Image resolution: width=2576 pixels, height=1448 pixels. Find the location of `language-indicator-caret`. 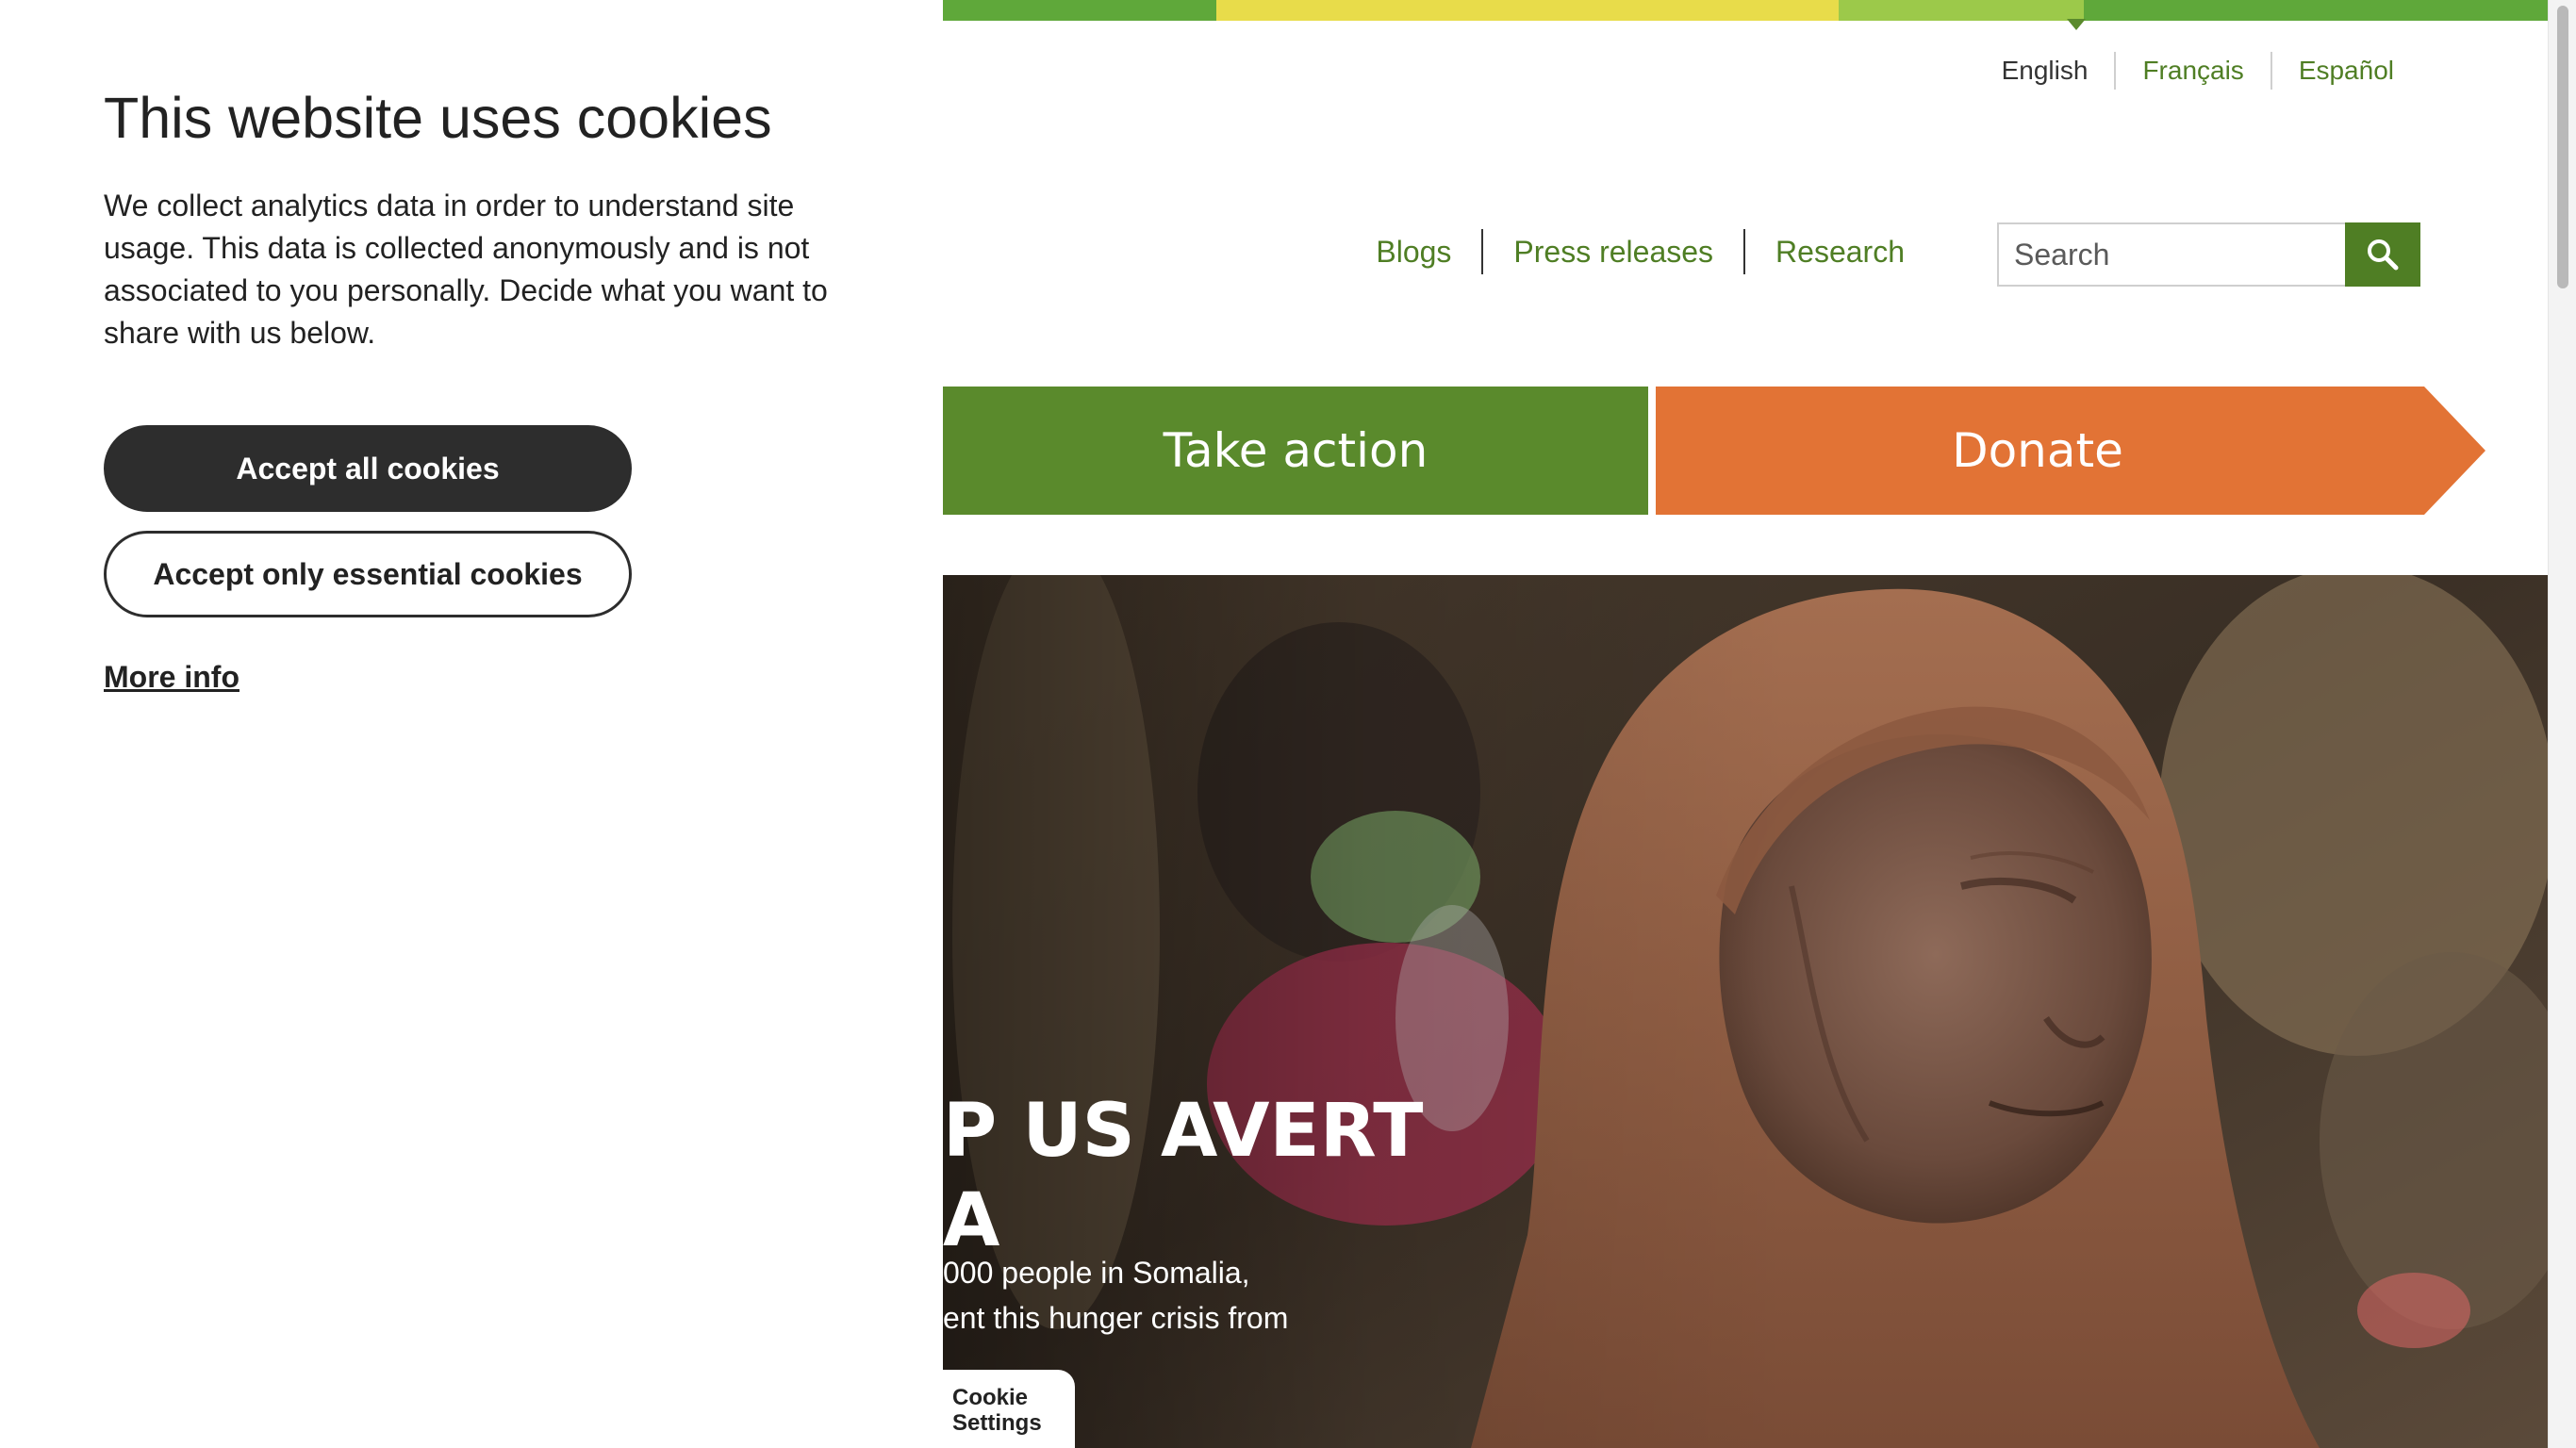

language-indicator-caret is located at coordinates (2076, 24).